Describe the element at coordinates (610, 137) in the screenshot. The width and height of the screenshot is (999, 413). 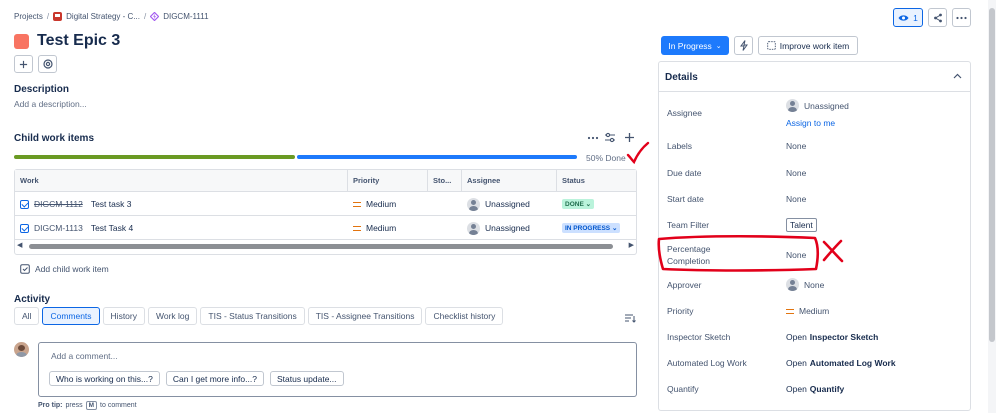
I see `filter-settings-icon` at that location.